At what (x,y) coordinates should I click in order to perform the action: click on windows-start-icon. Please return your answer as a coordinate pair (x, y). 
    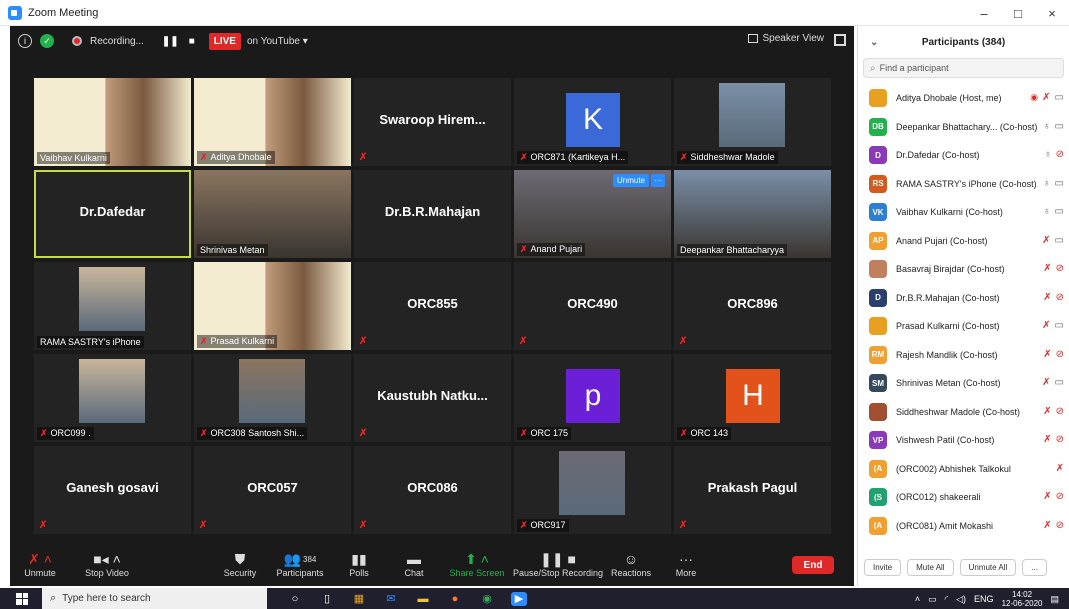
    Looking at the image, I should click on (22, 598).